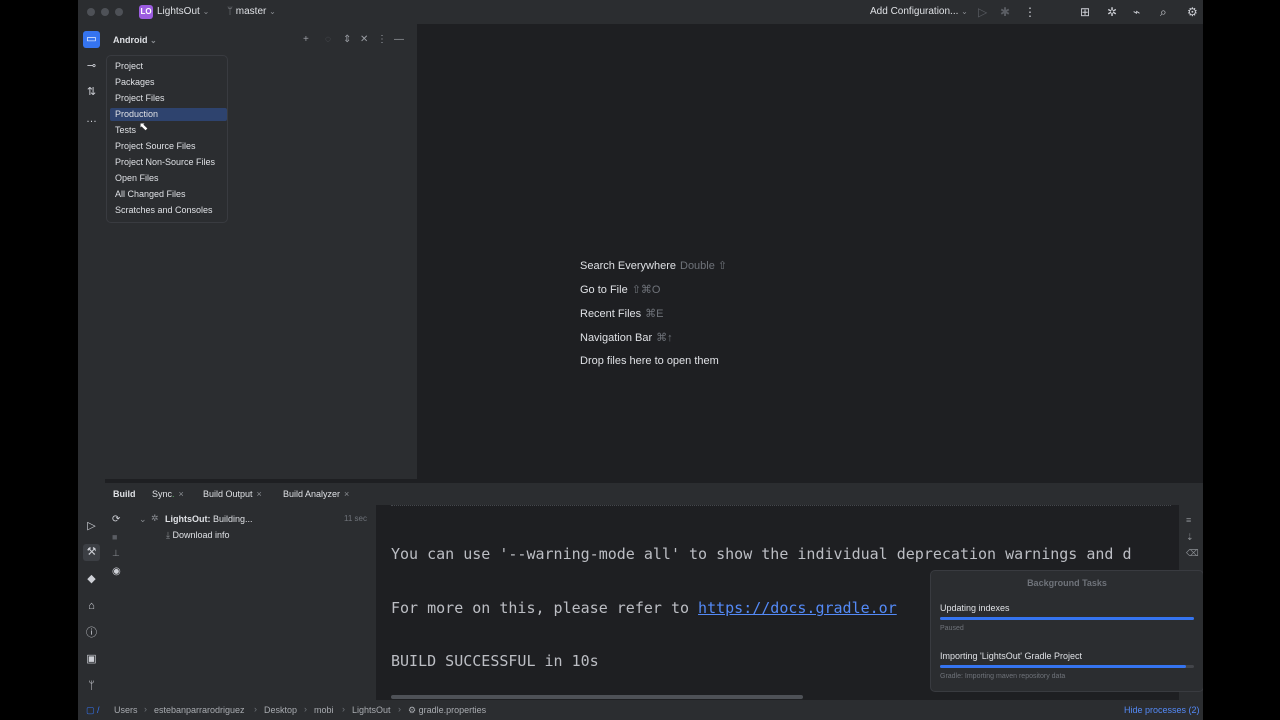 The height and width of the screenshot is (720, 1280). I want to click on build-child-node: ⤓ Download info, so click(198, 535).